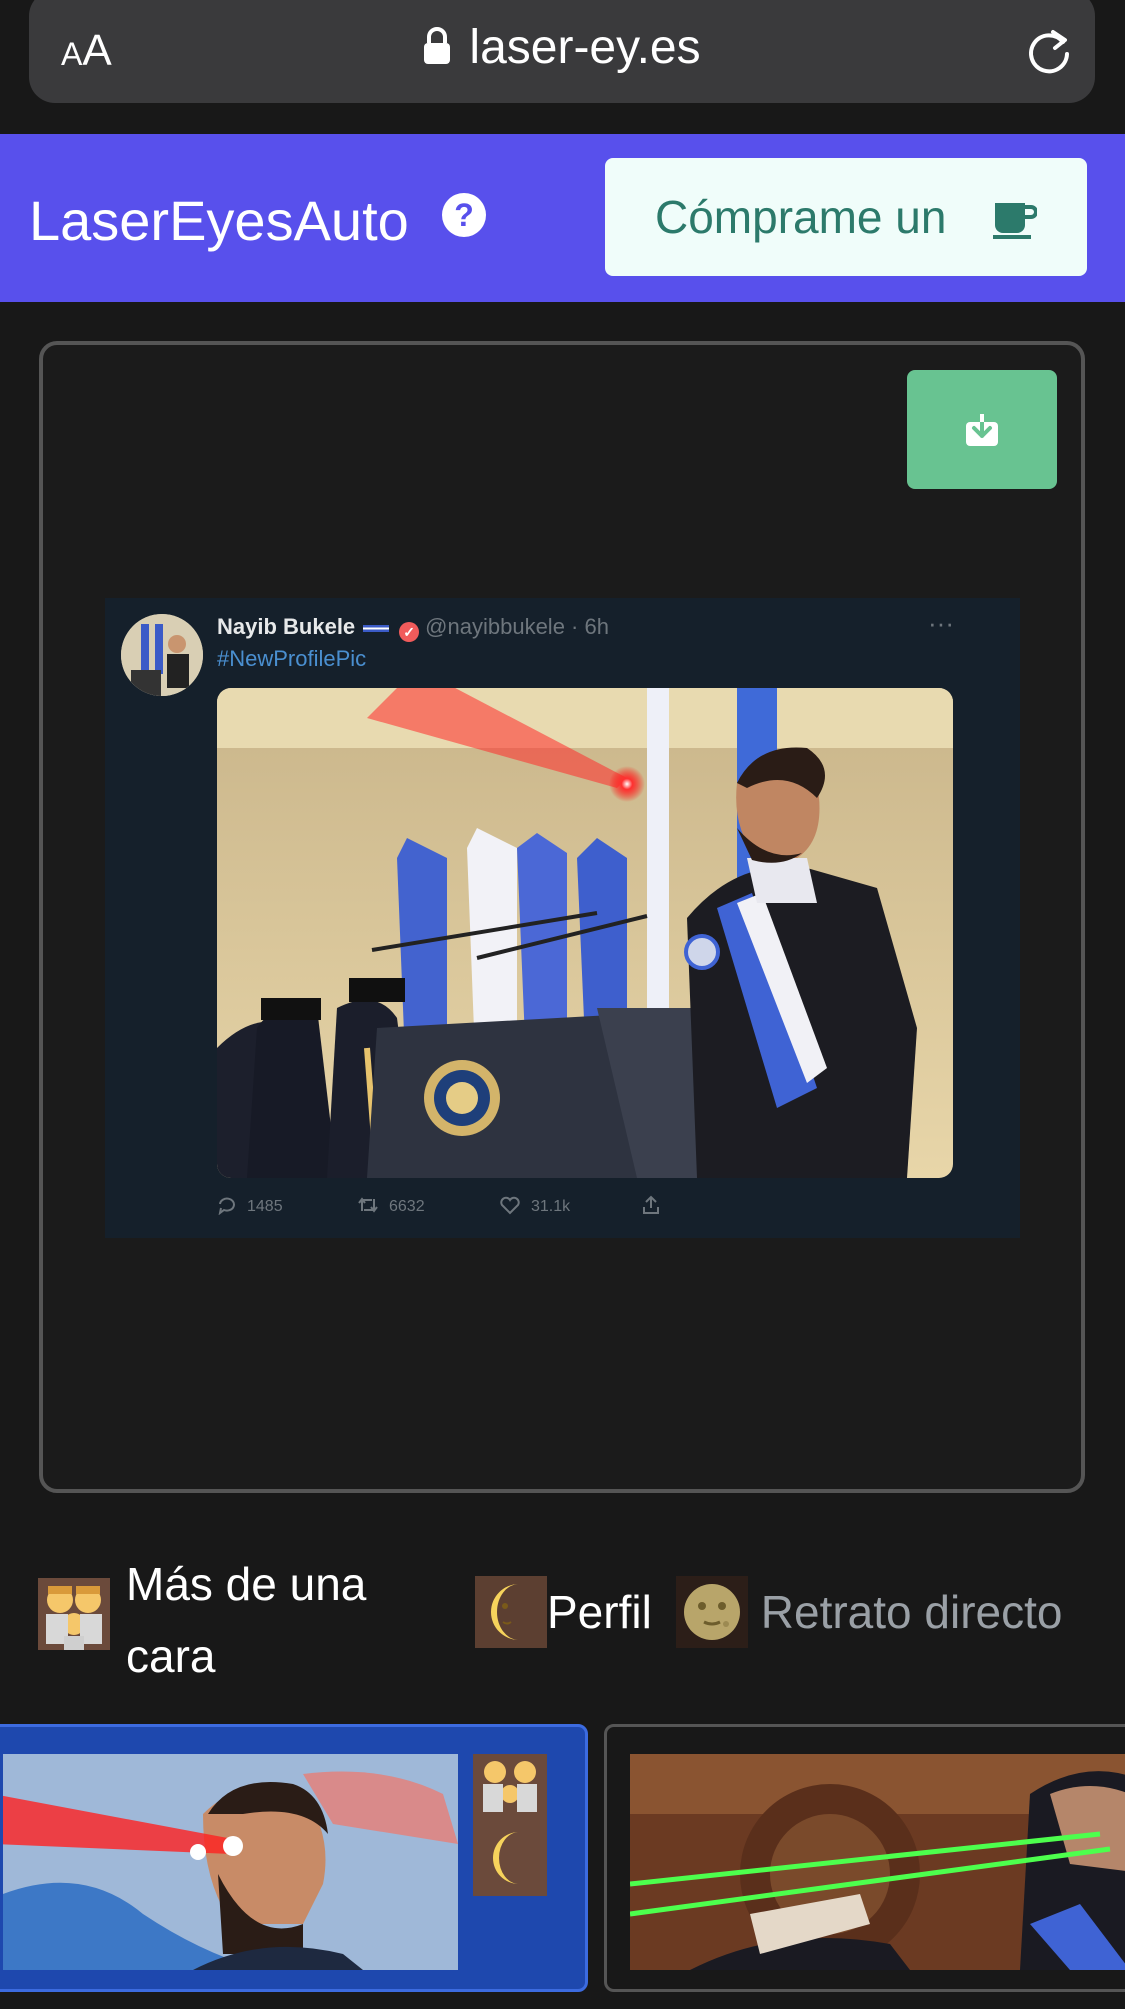 The image size is (1125, 2009). I want to click on example-thumbnail-selected, so click(294, 1858).